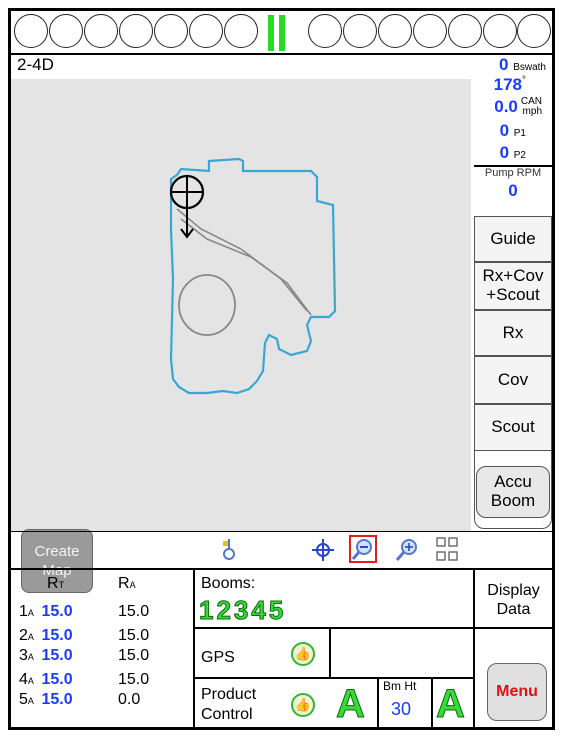  I want to click on vehicle-position-icon, so click(187, 206).